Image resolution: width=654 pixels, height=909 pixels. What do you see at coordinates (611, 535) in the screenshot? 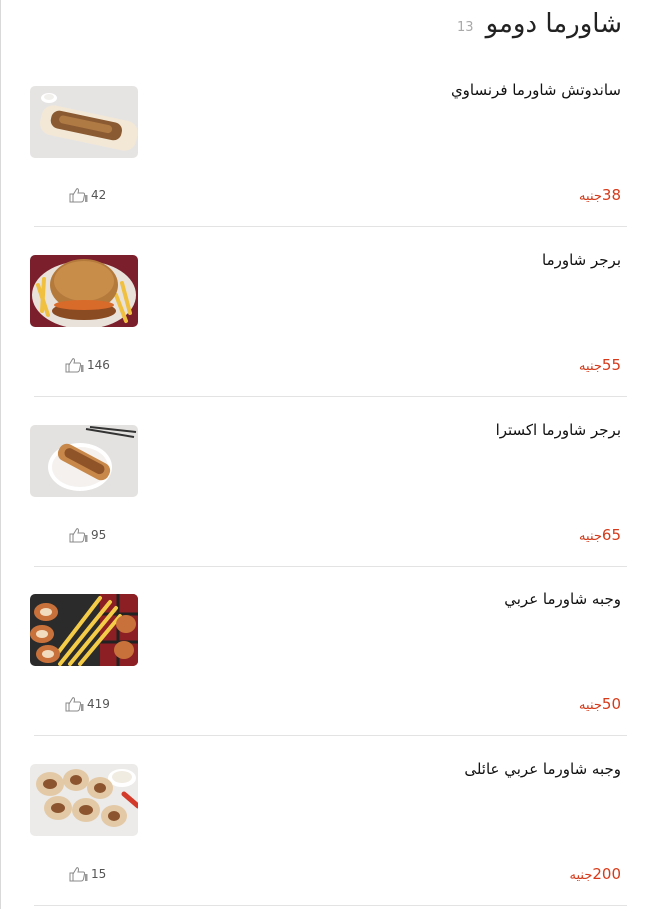
I see `price-value: 65` at bounding box center [611, 535].